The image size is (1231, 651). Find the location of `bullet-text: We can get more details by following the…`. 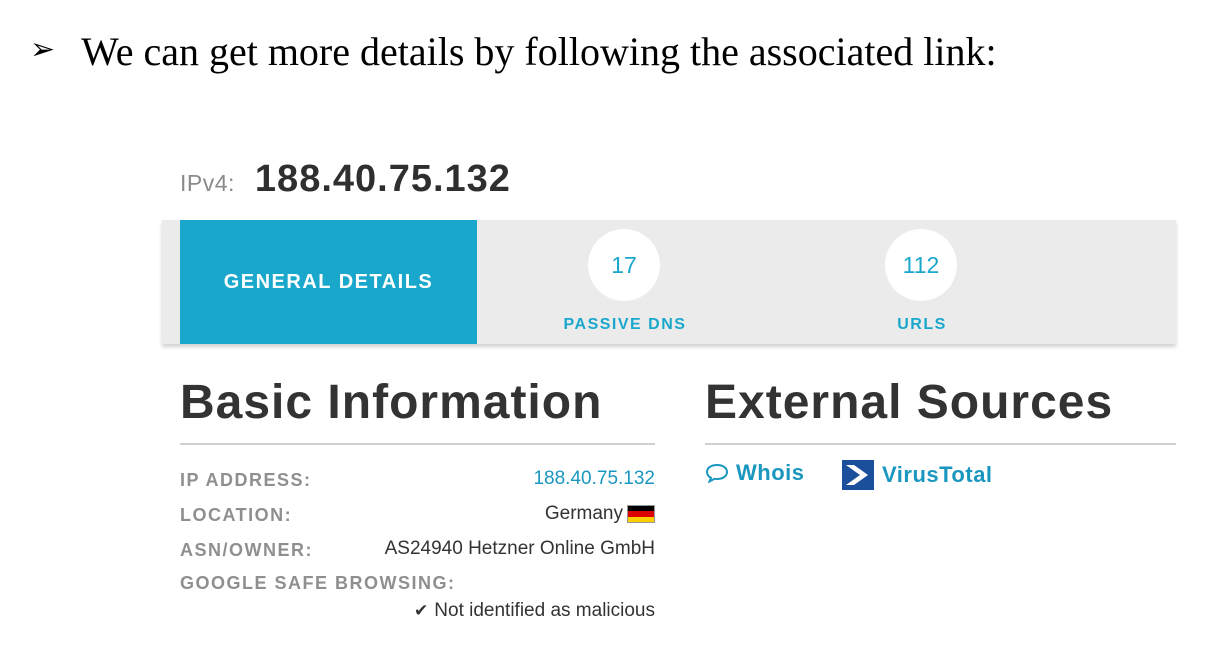

bullet-text: We can get more details by following the… is located at coordinates (539, 51).